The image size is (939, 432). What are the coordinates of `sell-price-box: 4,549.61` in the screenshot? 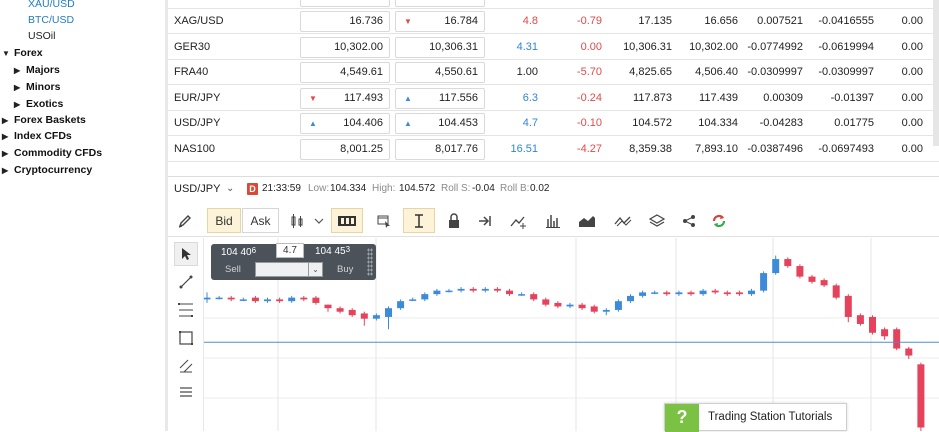 It's located at (345, 72).